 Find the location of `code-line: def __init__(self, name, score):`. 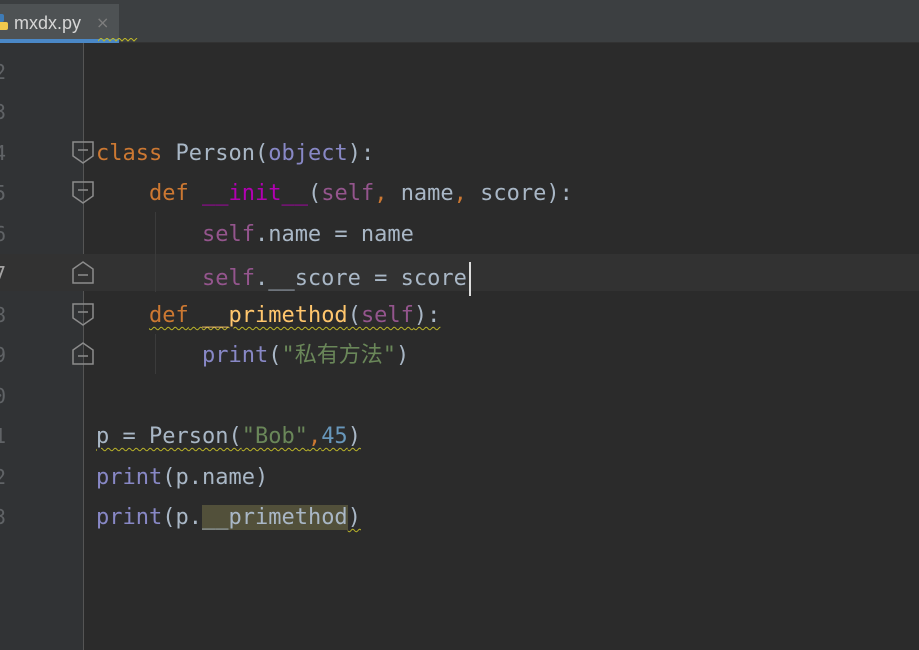

code-line: def __init__(self, name, score): is located at coordinates (334, 194).